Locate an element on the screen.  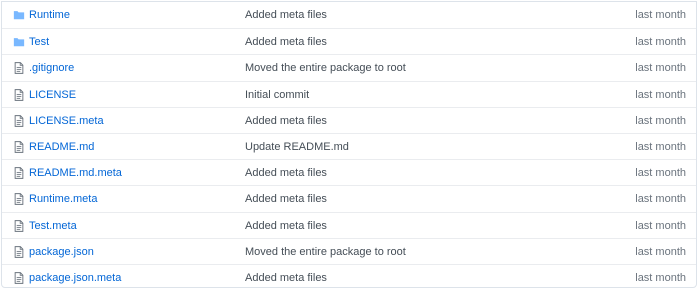
file-row: Runtime Added meta files last month is located at coordinates (349, 15).